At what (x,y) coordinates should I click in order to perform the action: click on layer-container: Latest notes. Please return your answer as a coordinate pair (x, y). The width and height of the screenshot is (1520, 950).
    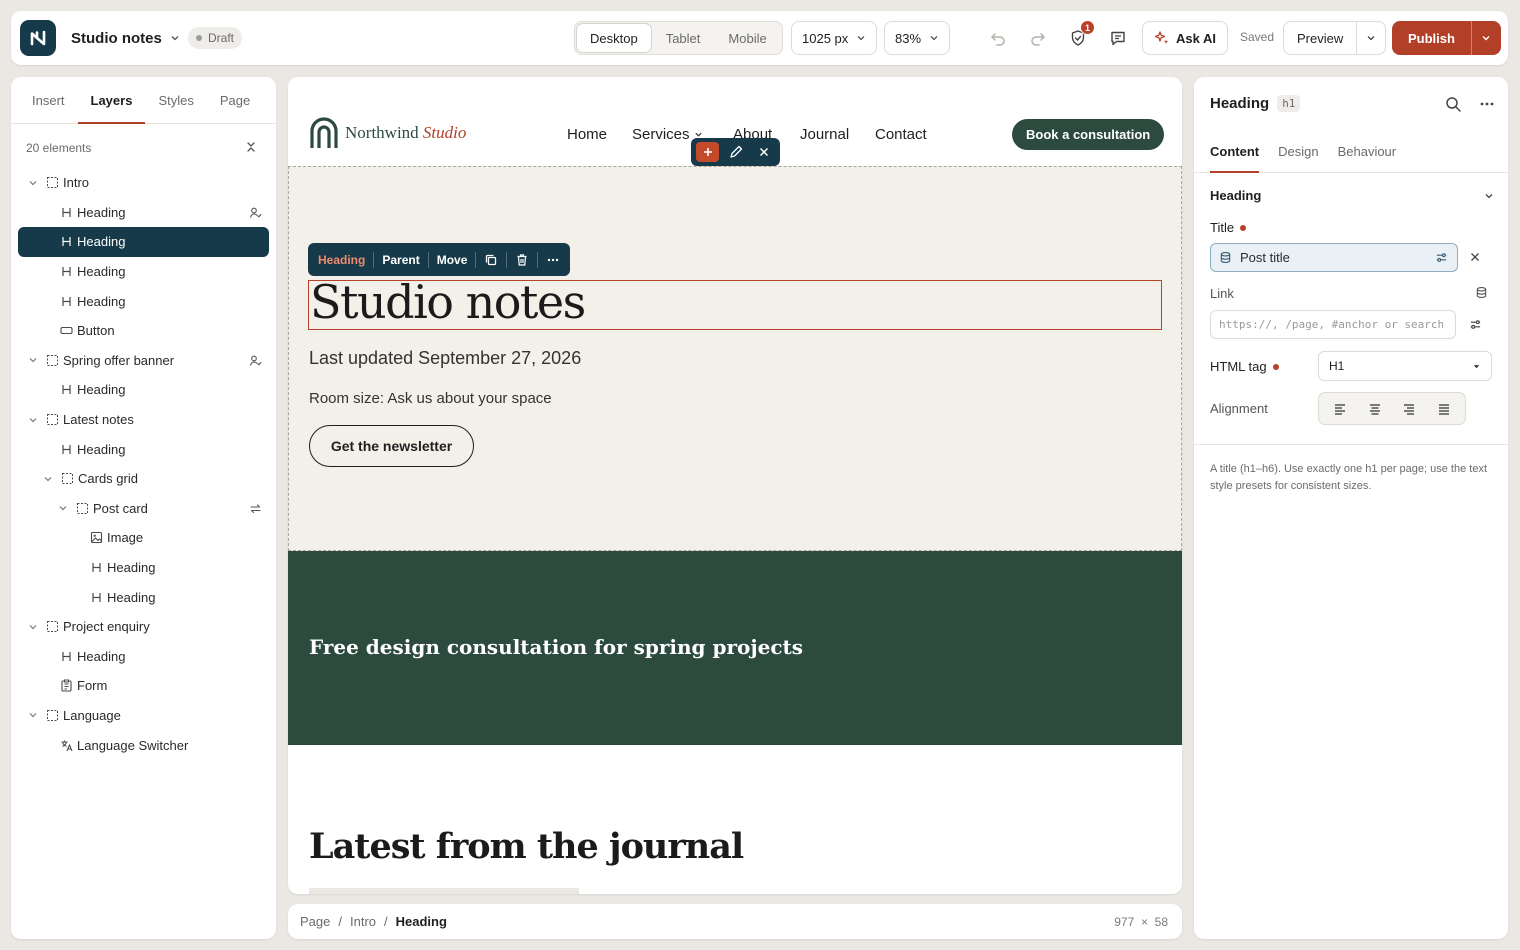
    Looking at the image, I should click on (143, 420).